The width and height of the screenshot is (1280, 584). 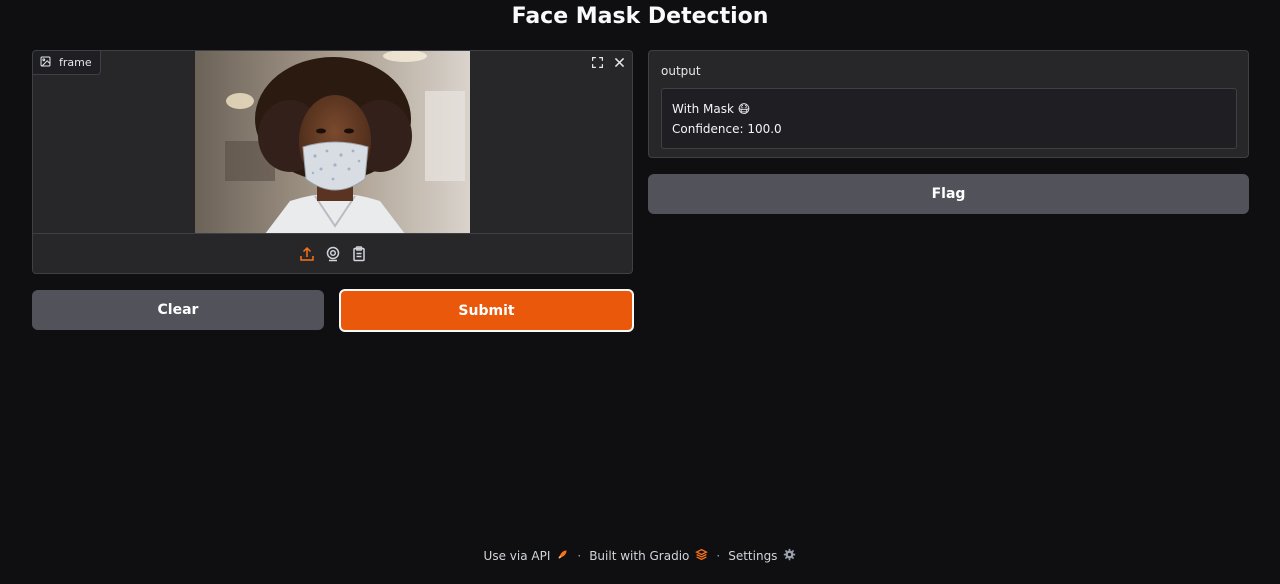 What do you see at coordinates (753, 556) in the screenshot?
I see `settings-label: Settings` at bounding box center [753, 556].